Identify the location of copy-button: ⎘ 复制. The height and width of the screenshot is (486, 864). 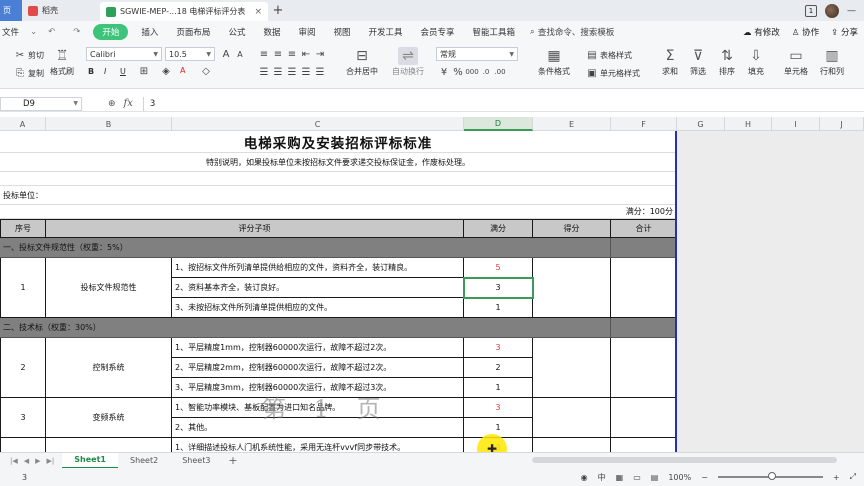
(29, 73).